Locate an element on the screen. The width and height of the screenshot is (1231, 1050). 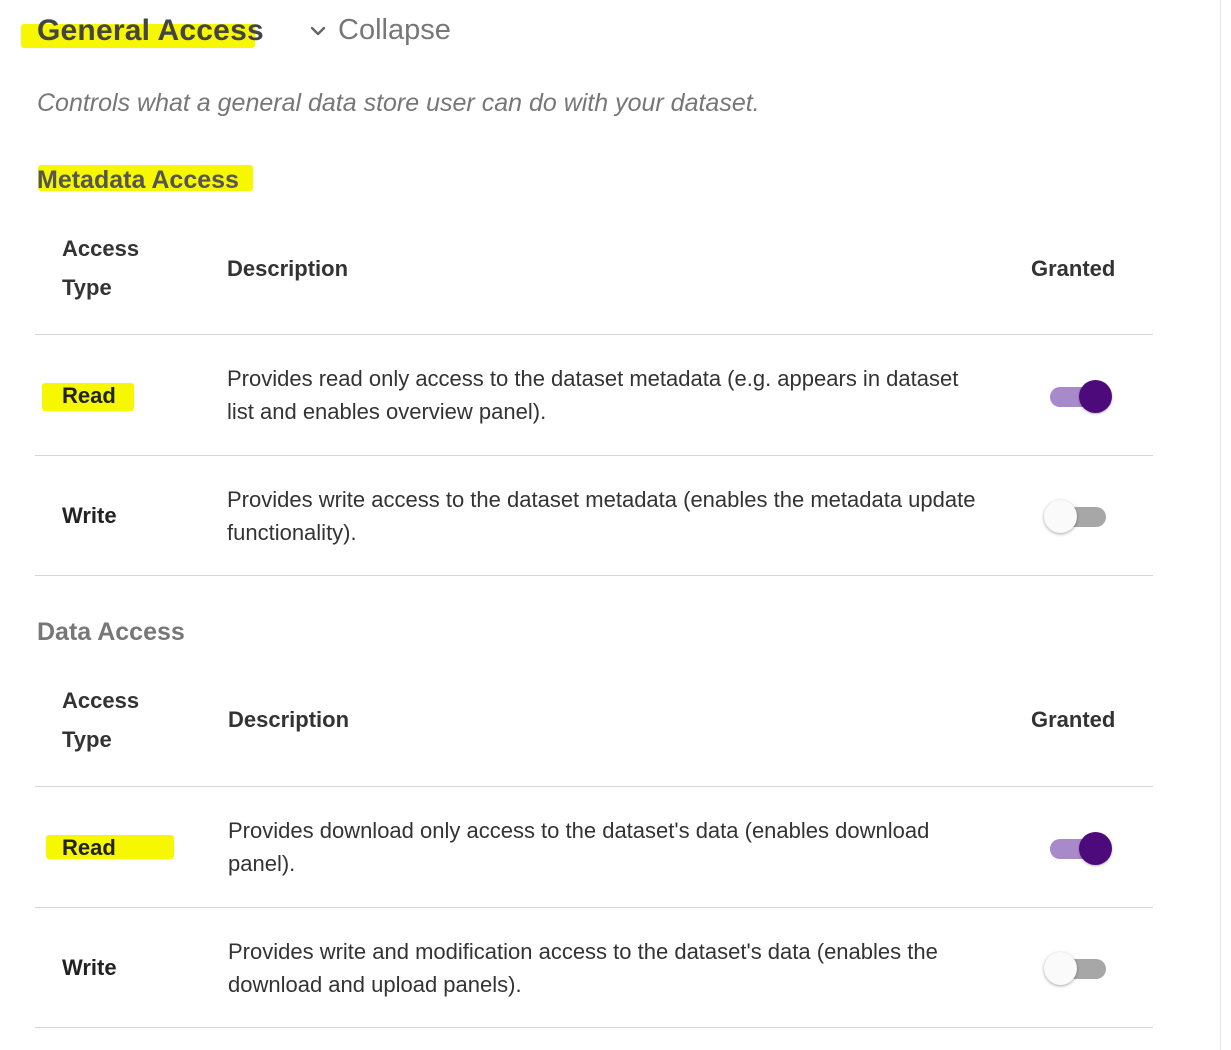
data-col-description: Description is located at coordinates (289, 719).